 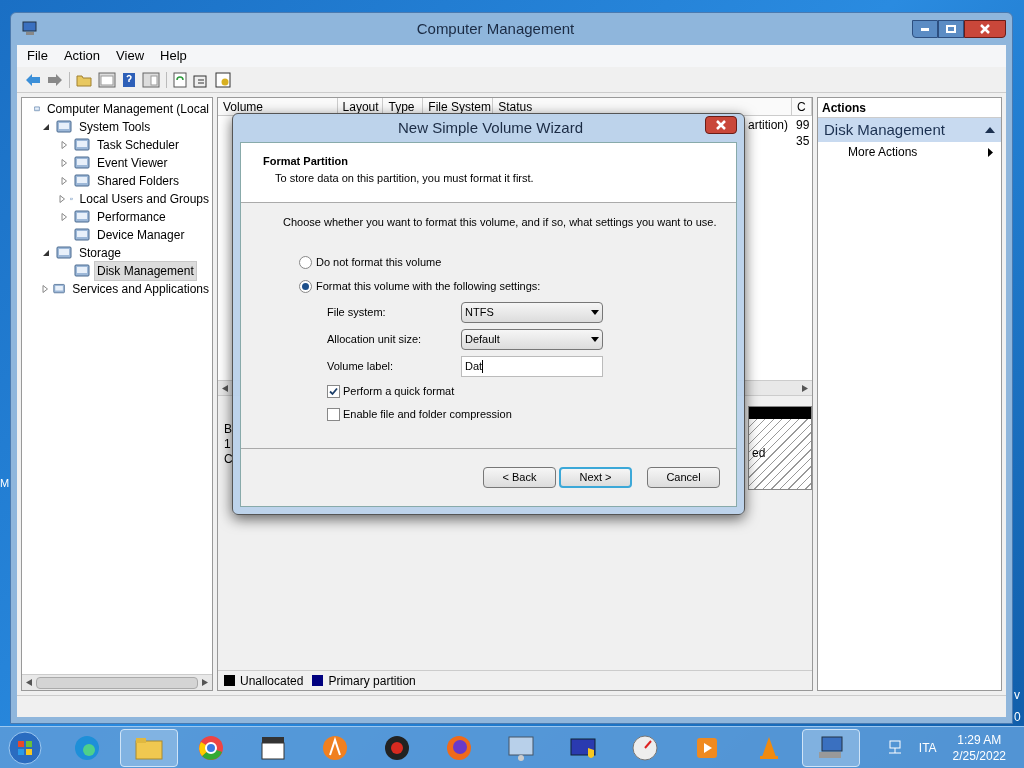 What do you see at coordinates (127, 109) in the screenshot?
I see `tree-item: Computer Management (Local` at bounding box center [127, 109].